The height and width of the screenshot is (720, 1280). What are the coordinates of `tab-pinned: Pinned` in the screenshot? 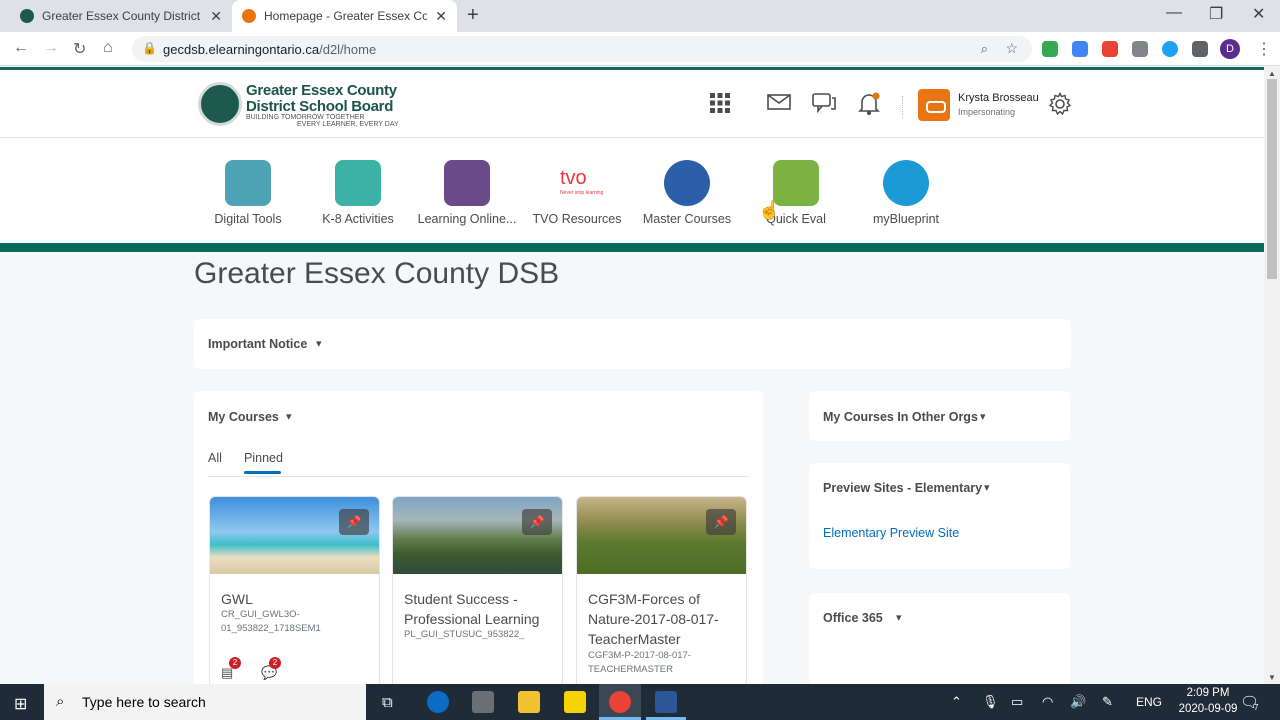 It's located at (263, 458).